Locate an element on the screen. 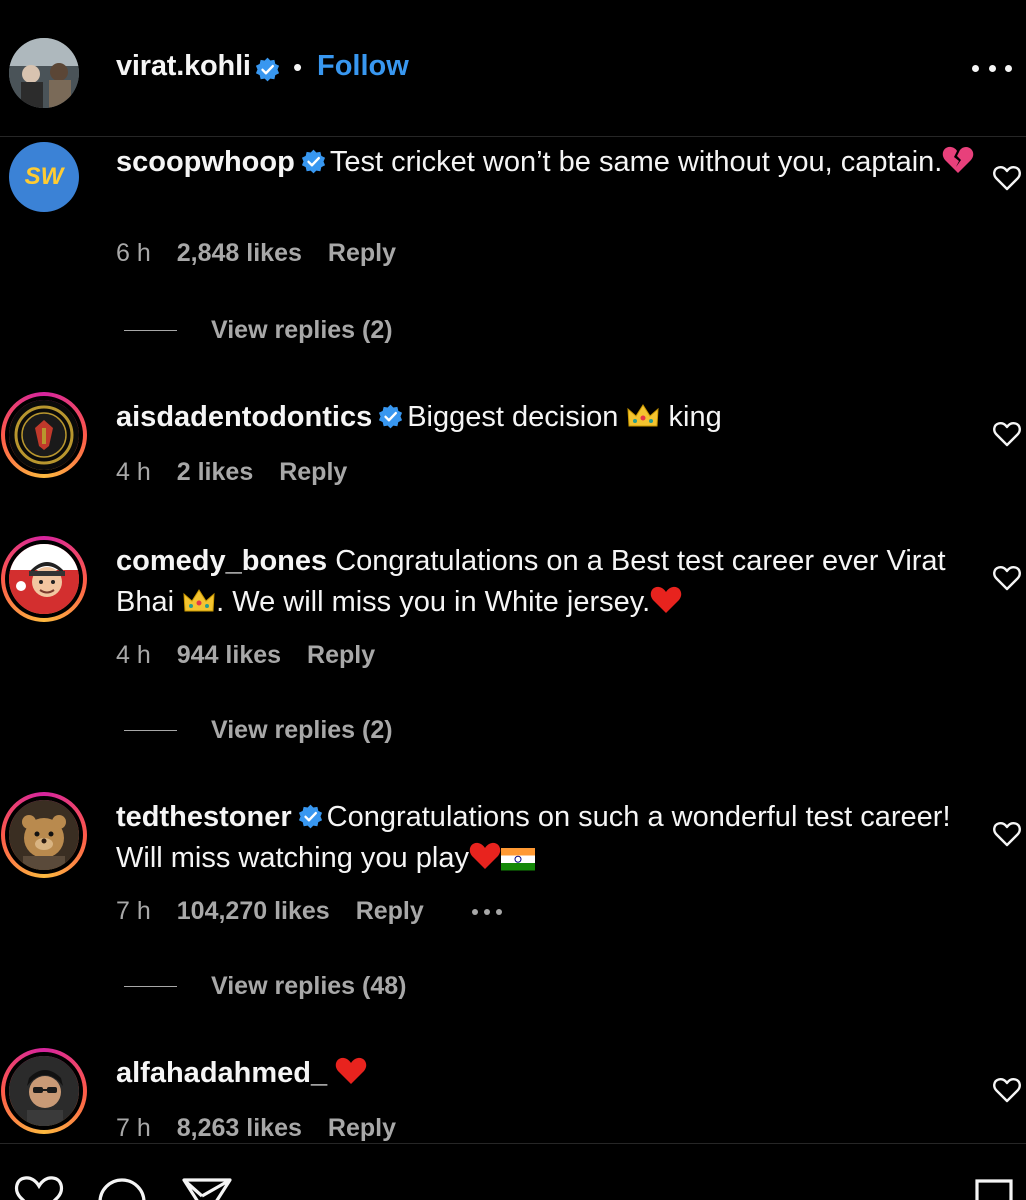 The image size is (1026, 1200). comment-text: aisdadentodontics Biggest decision king is located at coordinates (546, 417).